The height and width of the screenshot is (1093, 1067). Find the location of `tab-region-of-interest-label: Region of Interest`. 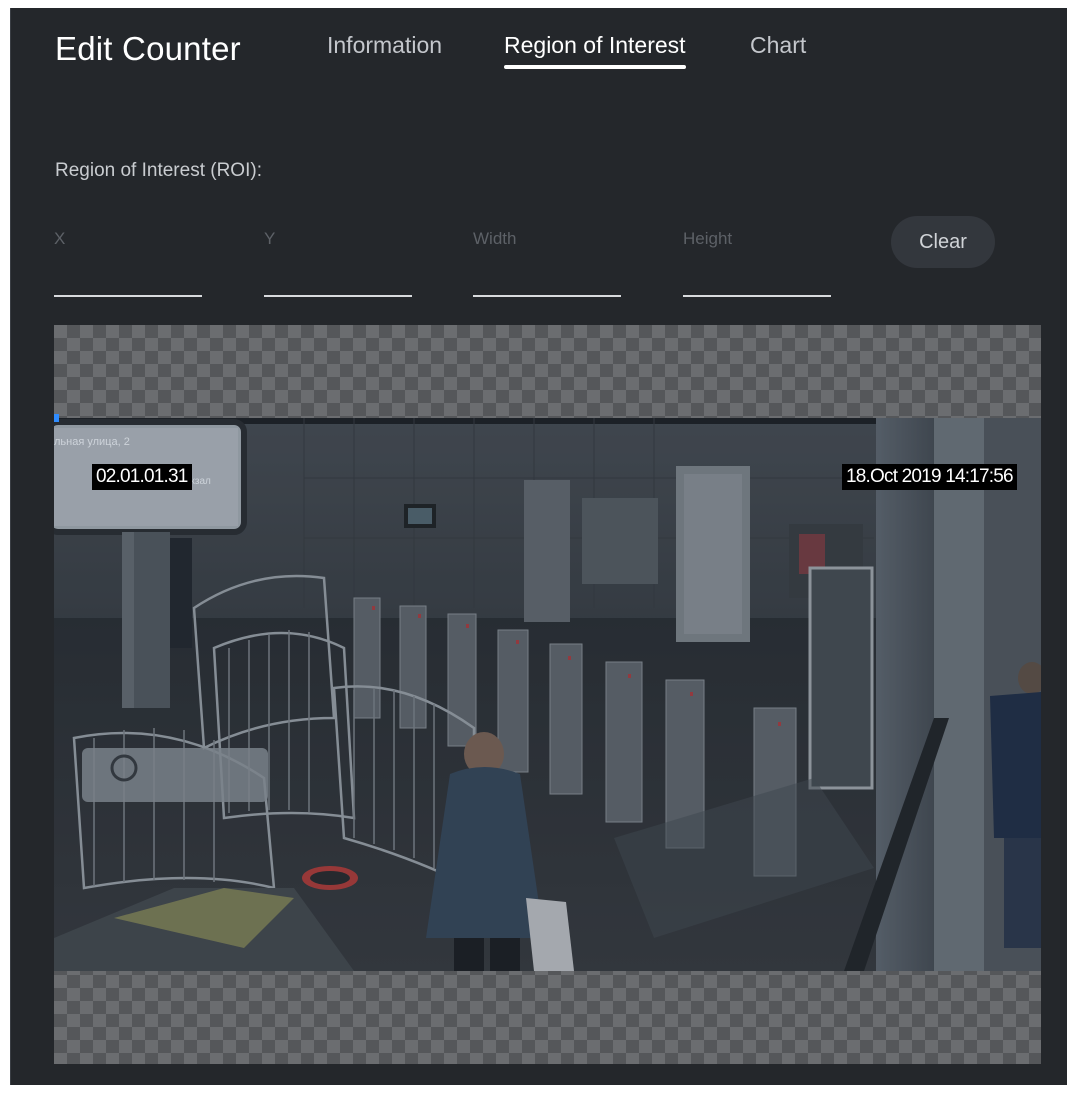

tab-region-of-interest-label: Region of Interest is located at coordinates (595, 45).